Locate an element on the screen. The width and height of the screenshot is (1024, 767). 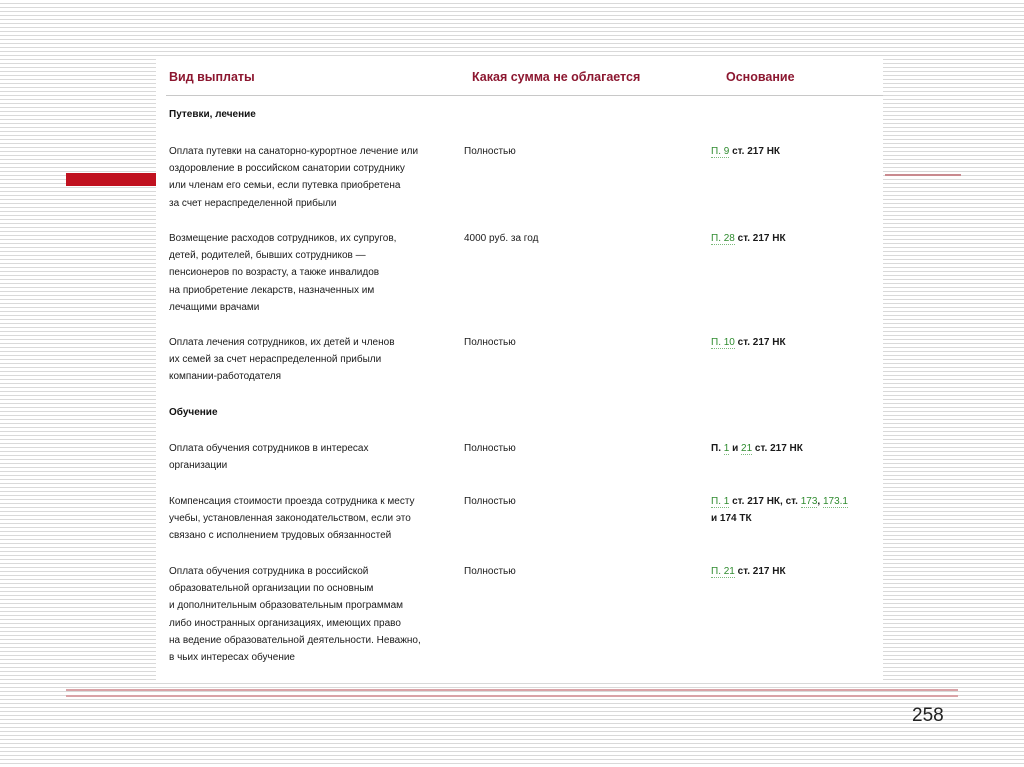
legal-reference-link: П. 9 is located at coordinates (720, 152).